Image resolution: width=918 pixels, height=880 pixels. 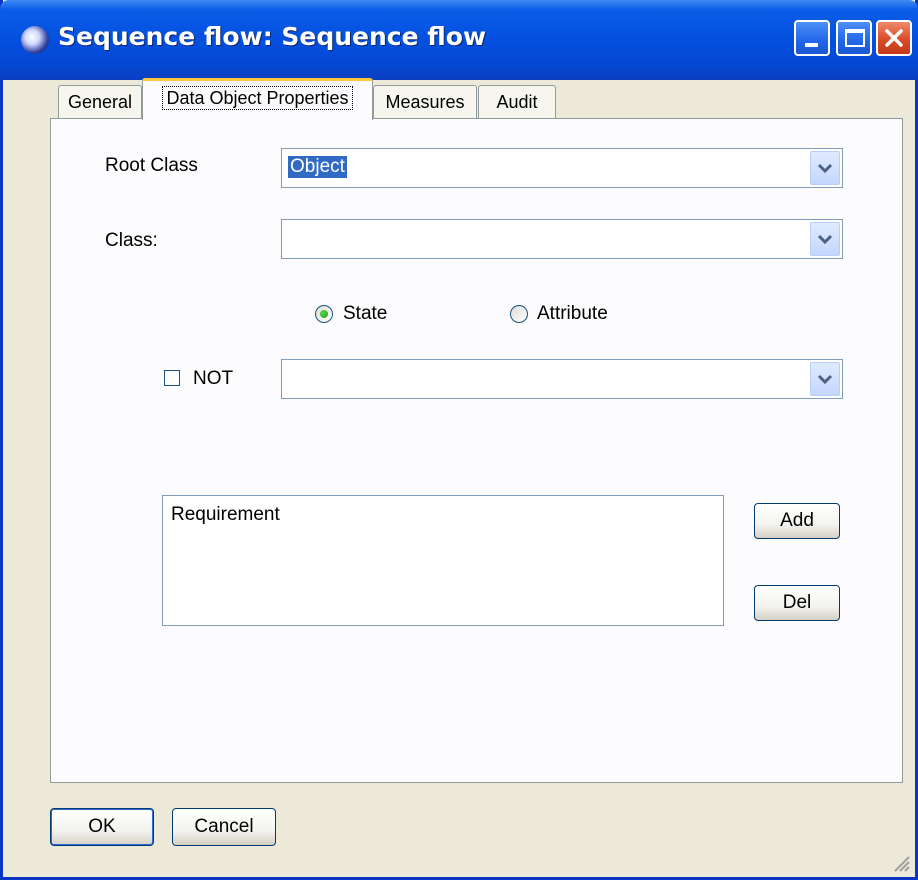 I want to click on tab-data-object-properties: Data Object Properties, so click(x=257, y=99).